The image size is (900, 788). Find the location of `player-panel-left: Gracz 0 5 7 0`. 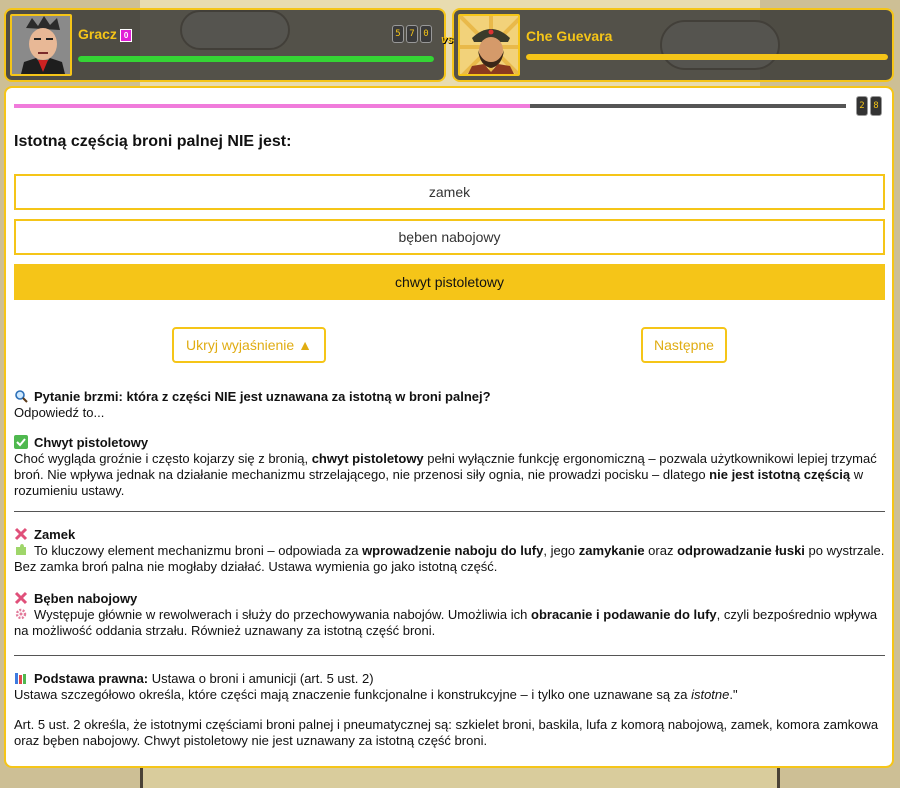

player-panel-left: Gracz 0 5 7 0 is located at coordinates (225, 45).